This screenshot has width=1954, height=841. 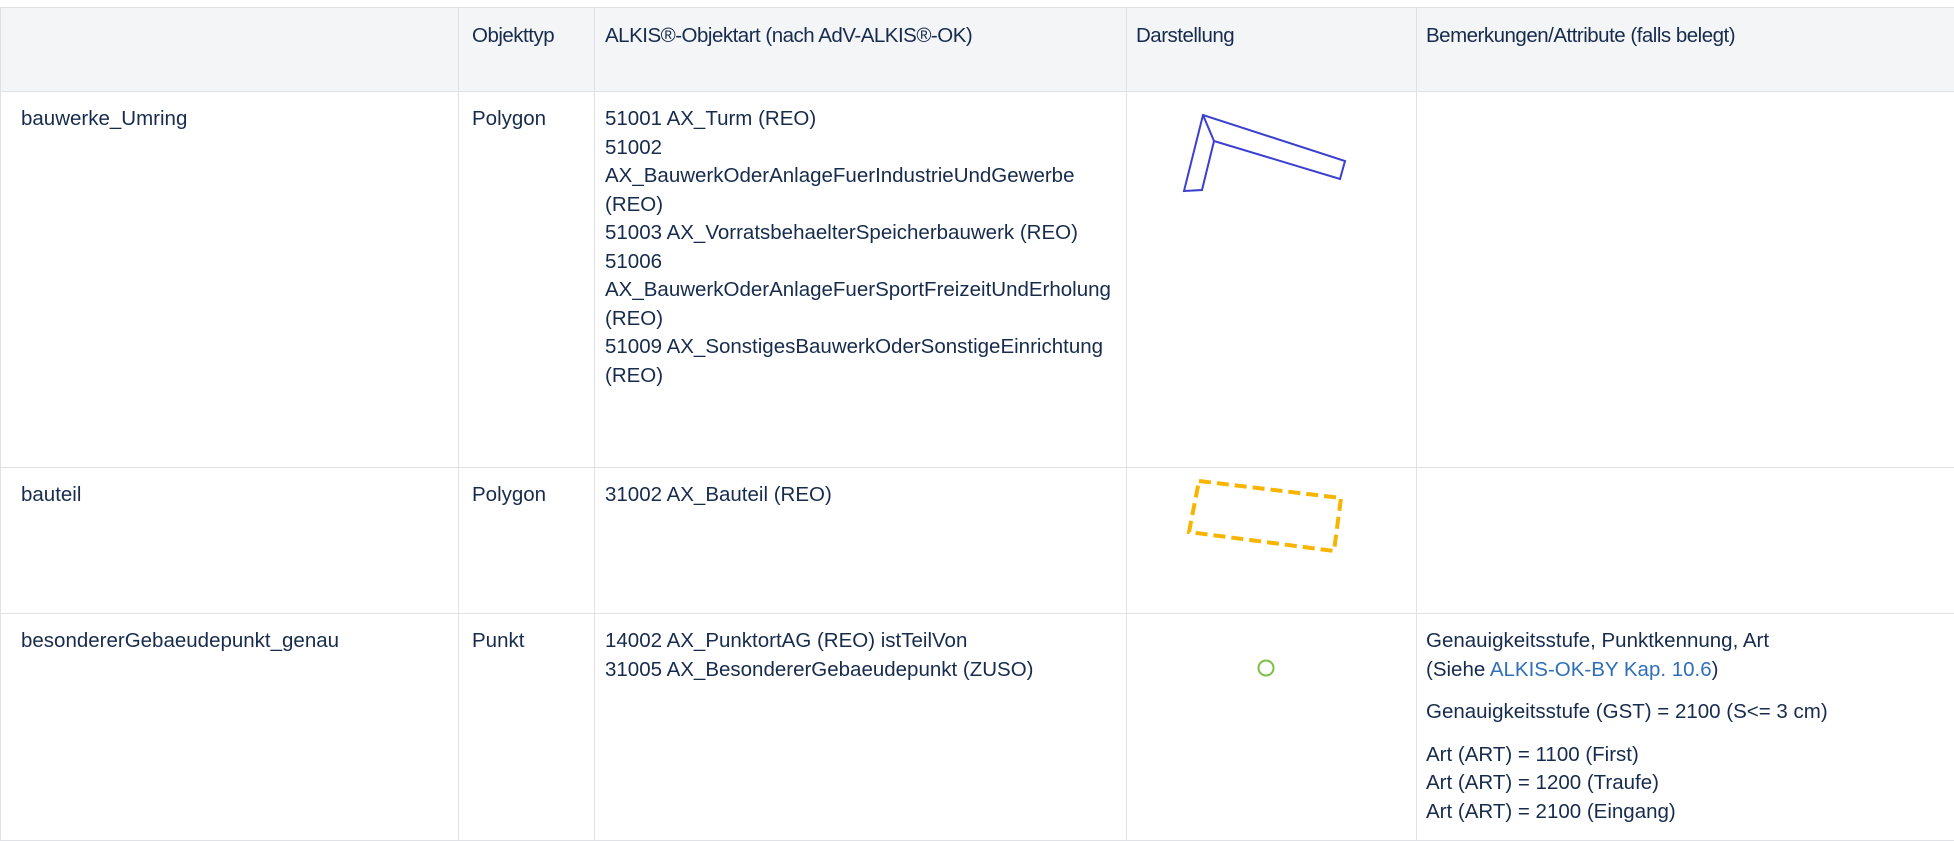 I want to click on art-line: Art (ART) = 1100 (First), so click(x=1685, y=755).